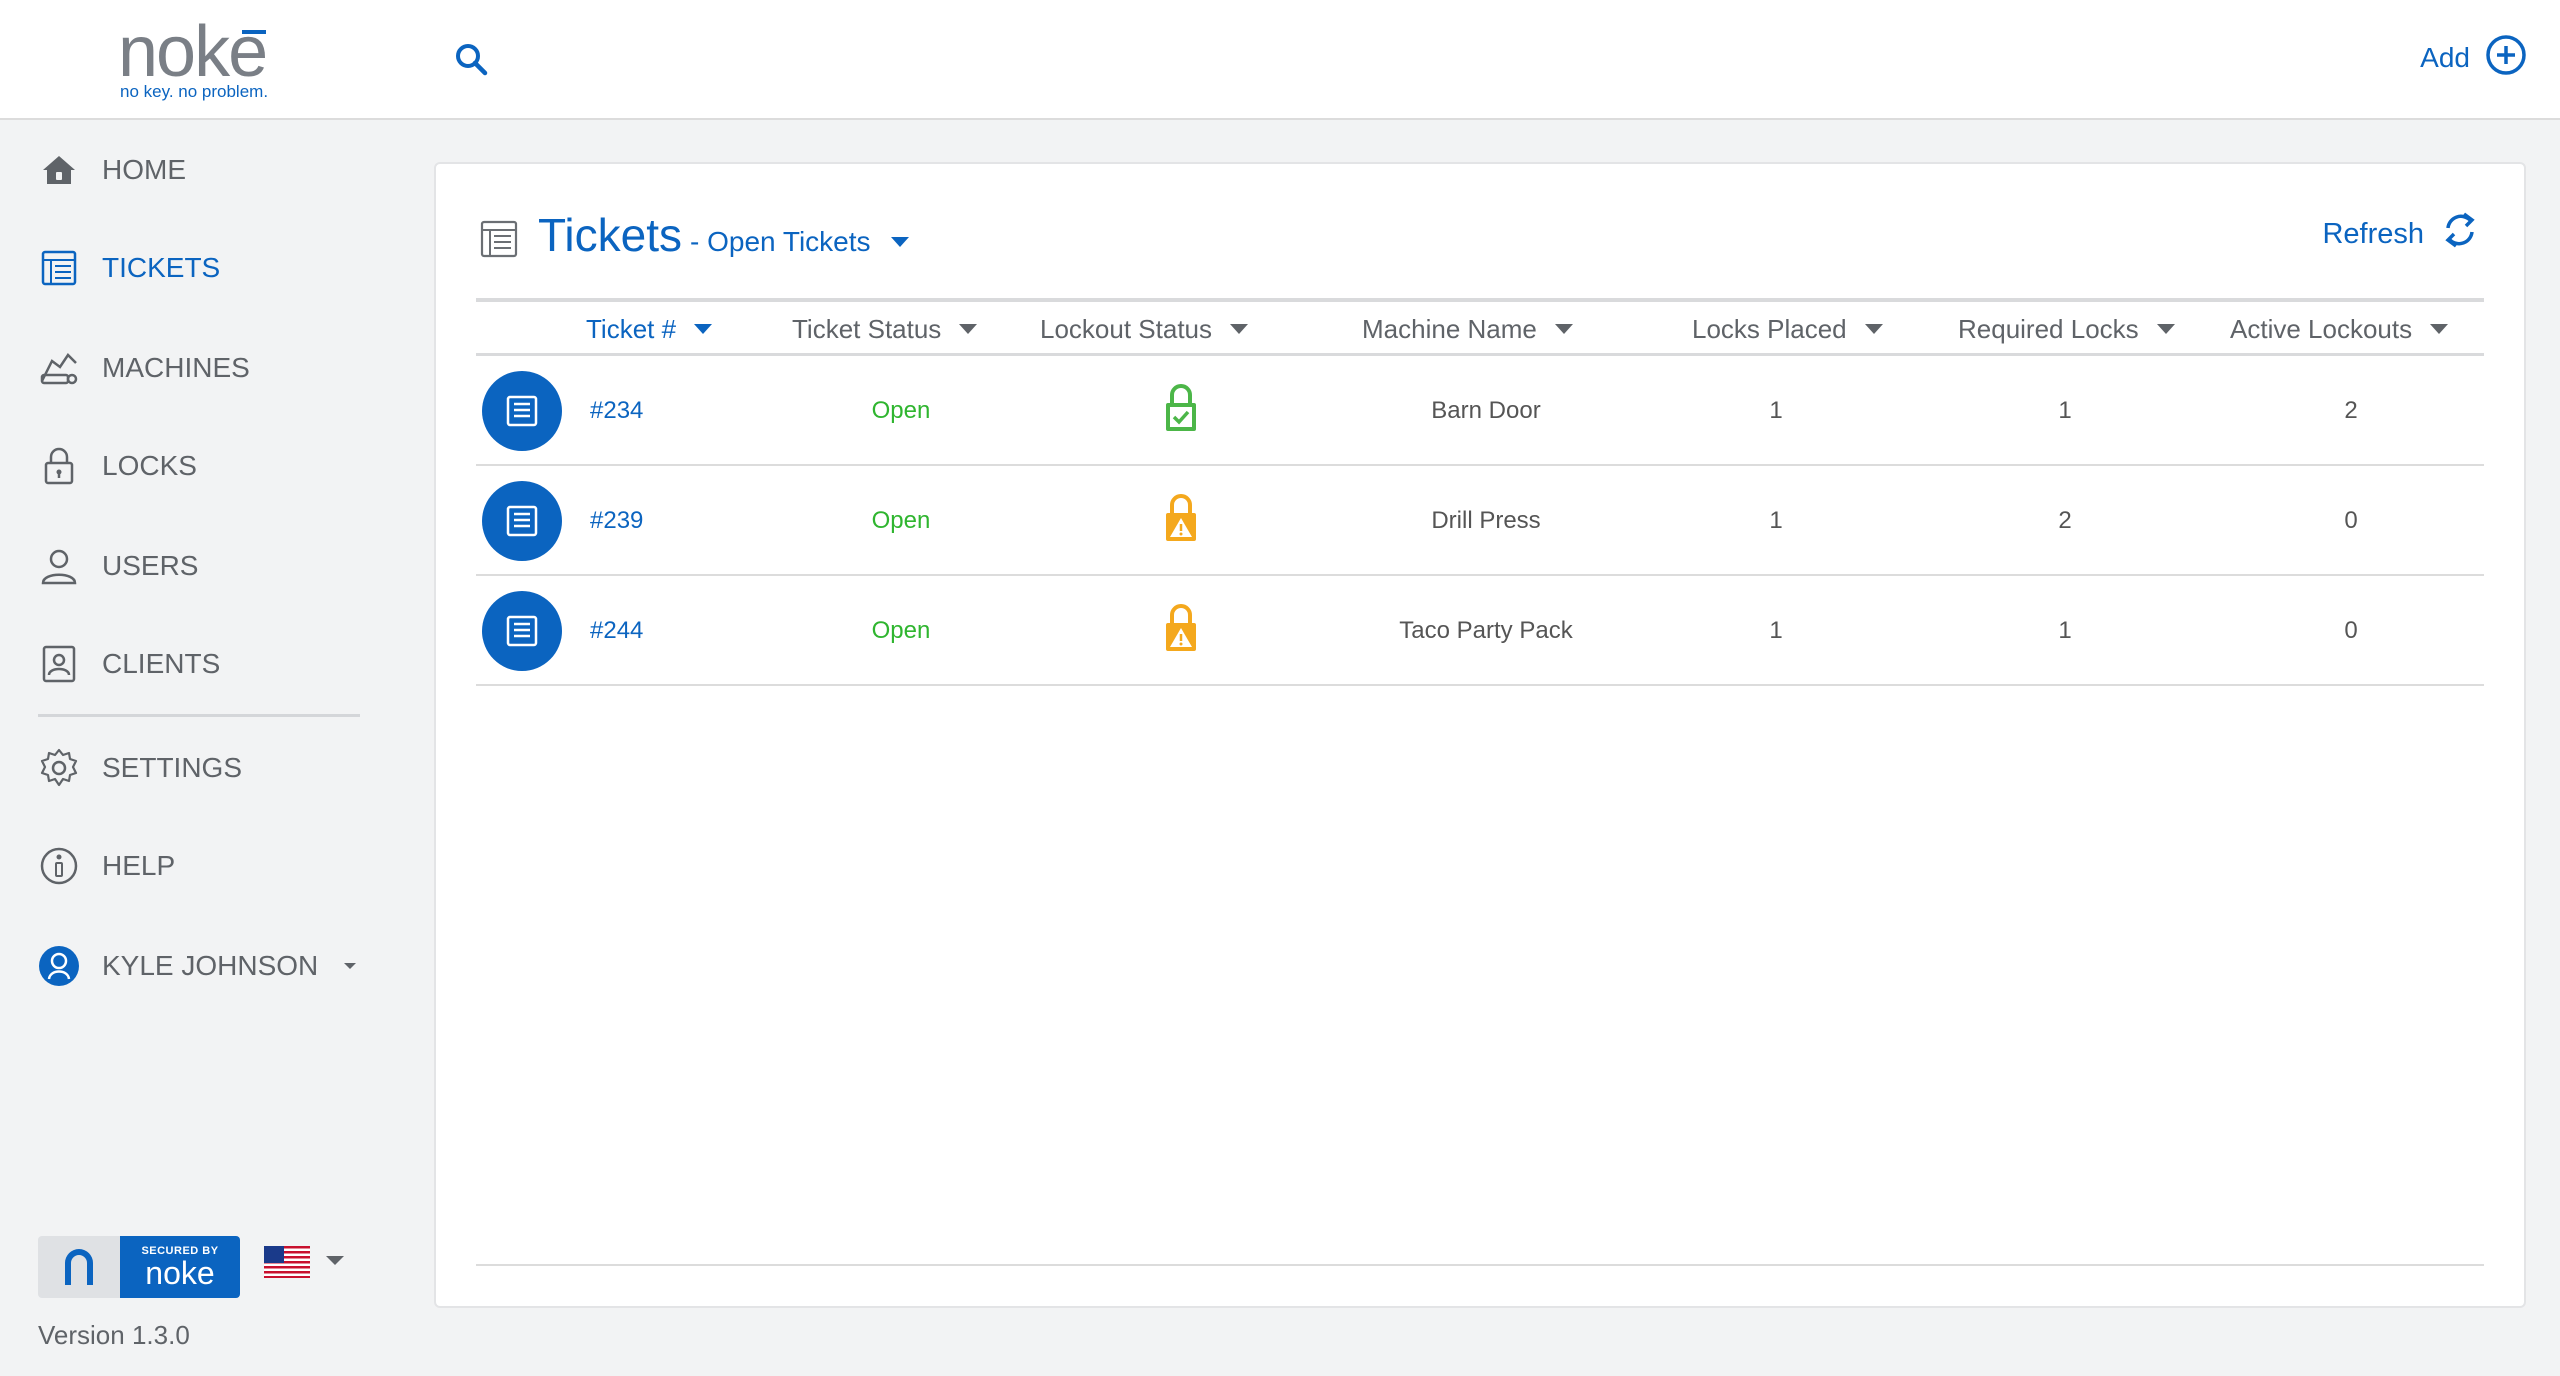 The height and width of the screenshot is (1376, 2560). I want to click on column-header-lockout-status: Lockout Status, so click(1144, 329).